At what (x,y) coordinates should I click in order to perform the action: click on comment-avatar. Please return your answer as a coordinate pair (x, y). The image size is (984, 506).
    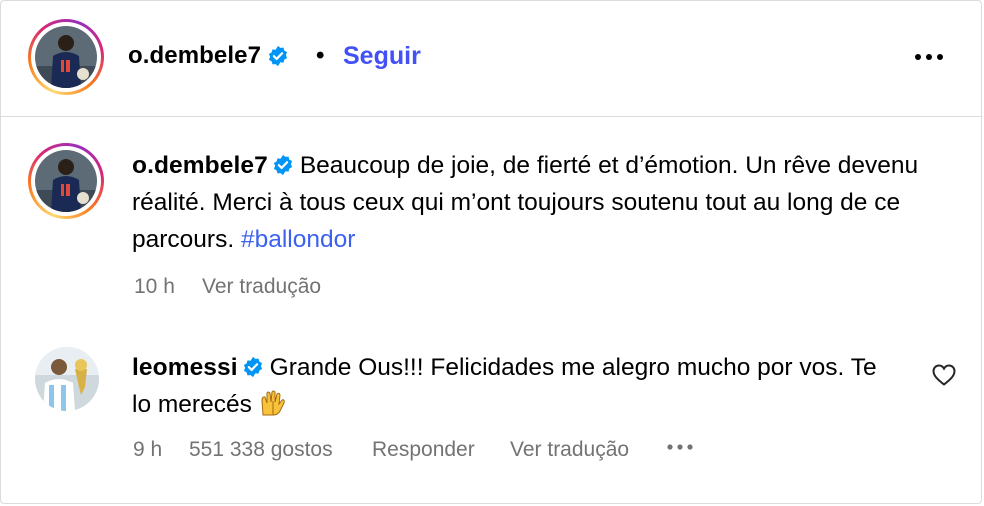
    Looking at the image, I should click on (67, 379).